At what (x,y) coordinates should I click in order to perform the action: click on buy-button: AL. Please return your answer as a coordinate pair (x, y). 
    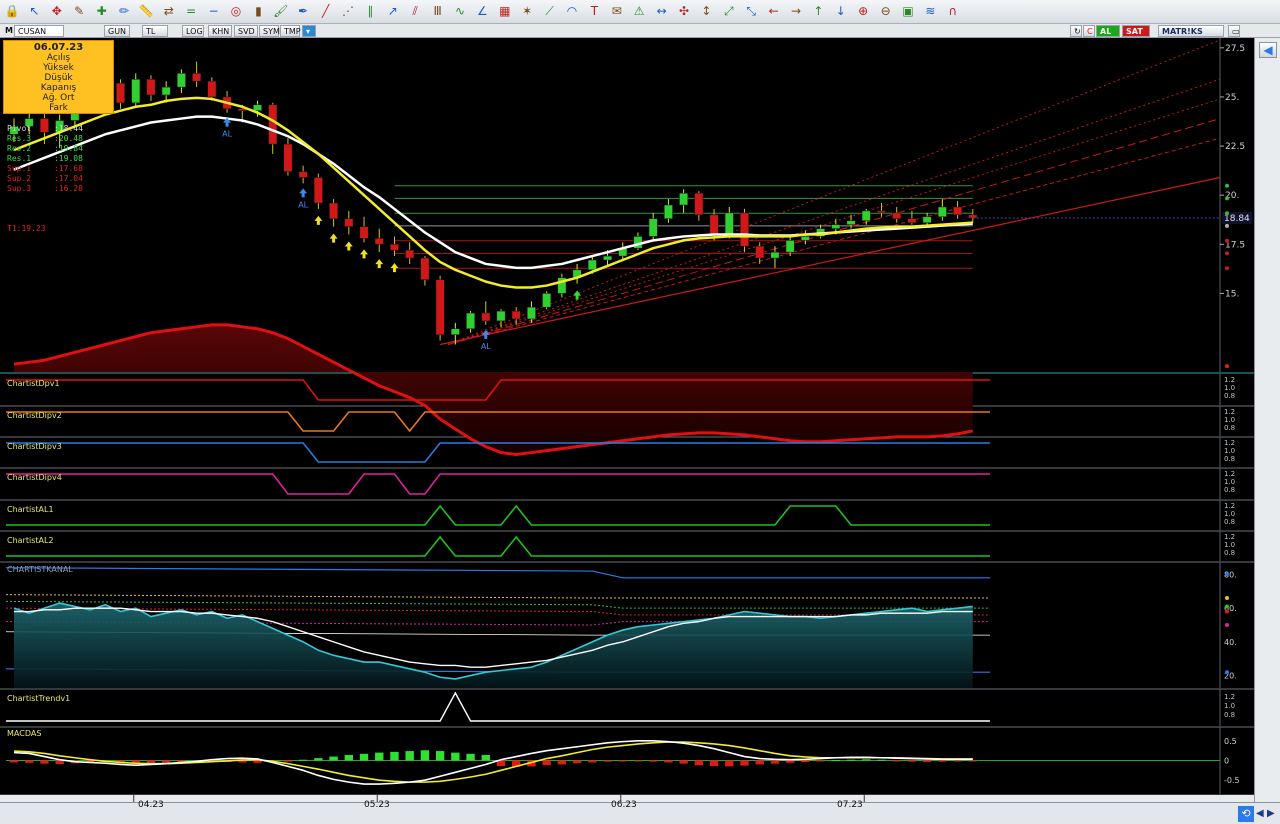
    Looking at the image, I should click on (1108, 31).